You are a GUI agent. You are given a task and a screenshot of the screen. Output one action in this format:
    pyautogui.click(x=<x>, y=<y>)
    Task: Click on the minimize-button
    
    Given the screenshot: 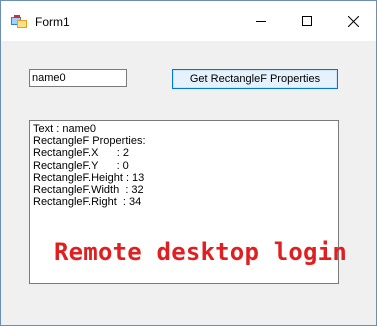 What is the action you would take?
    pyautogui.click(x=261, y=21)
    